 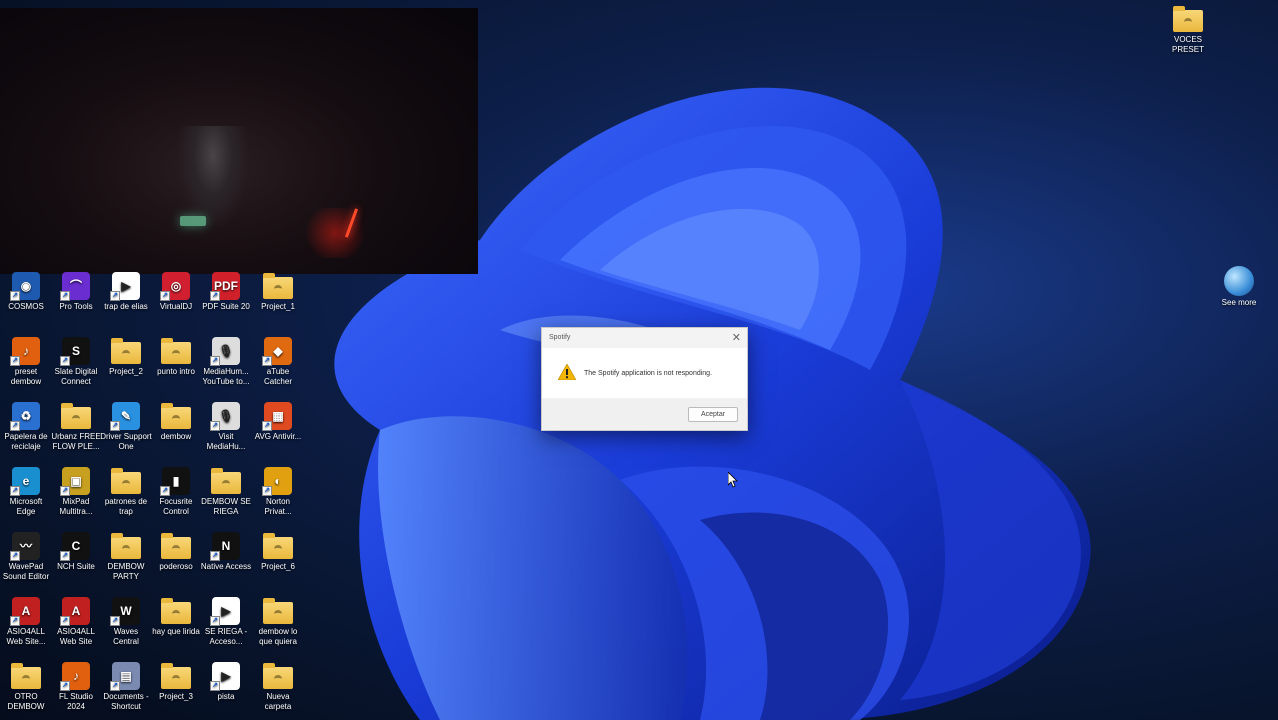 What do you see at coordinates (278, 362) in the screenshot?
I see `desktop-icon: ◆ ↗ aTube Catcher` at bounding box center [278, 362].